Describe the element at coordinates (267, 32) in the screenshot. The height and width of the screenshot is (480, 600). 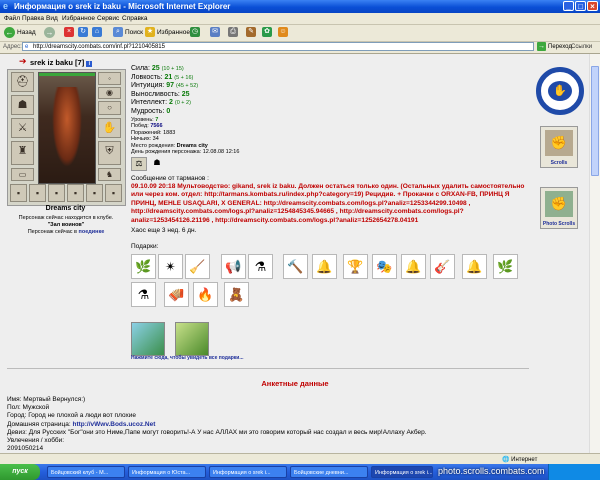
I see `discuss-button: ✿` at that location.